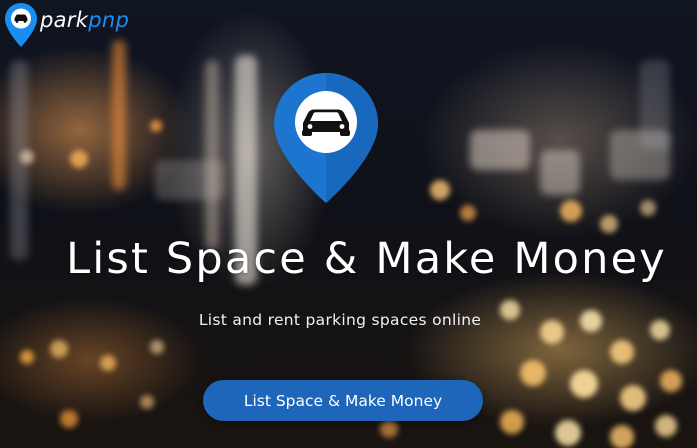 Image resolution: width=697 pixels, height=448 pixels. I want to click on brand-logo: parkpnp, so click(66, 25).